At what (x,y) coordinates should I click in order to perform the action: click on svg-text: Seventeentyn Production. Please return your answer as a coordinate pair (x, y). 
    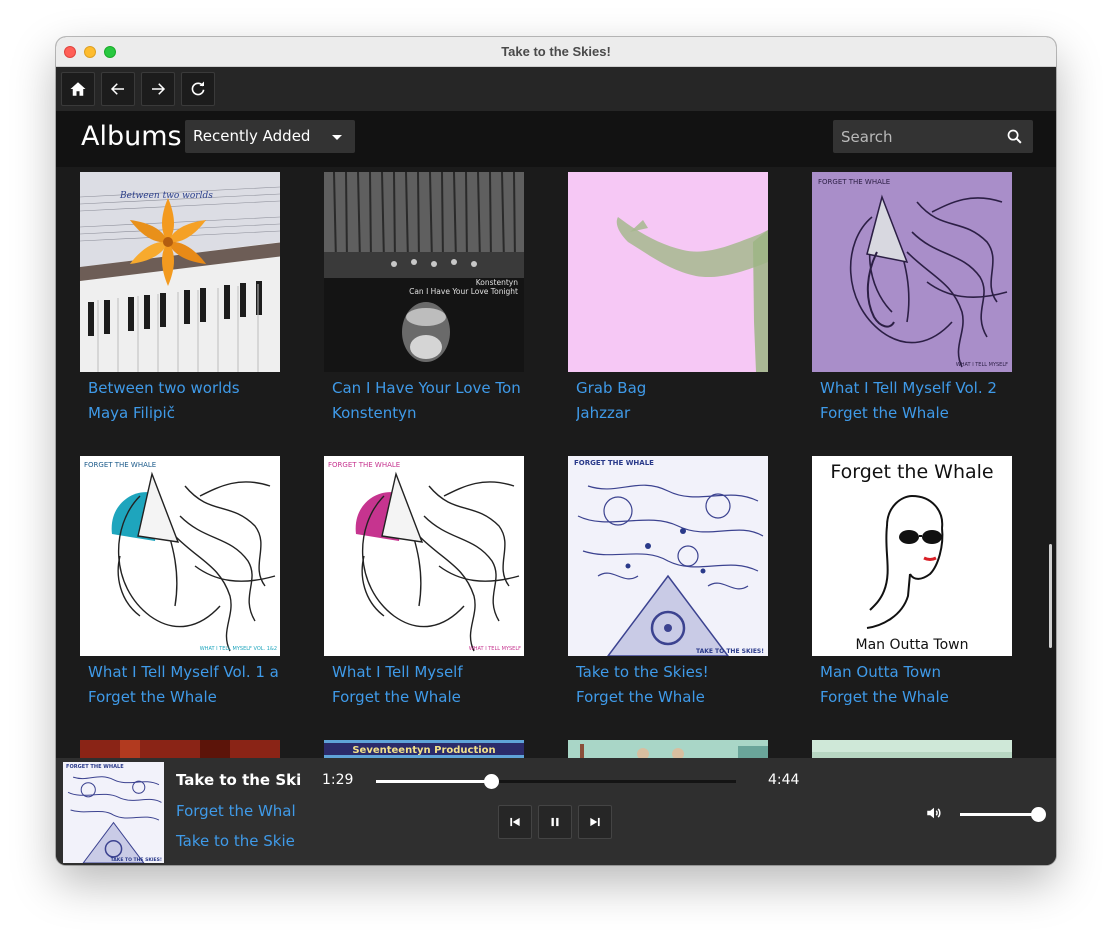
    Looking at the image, I should click on (423, 750).